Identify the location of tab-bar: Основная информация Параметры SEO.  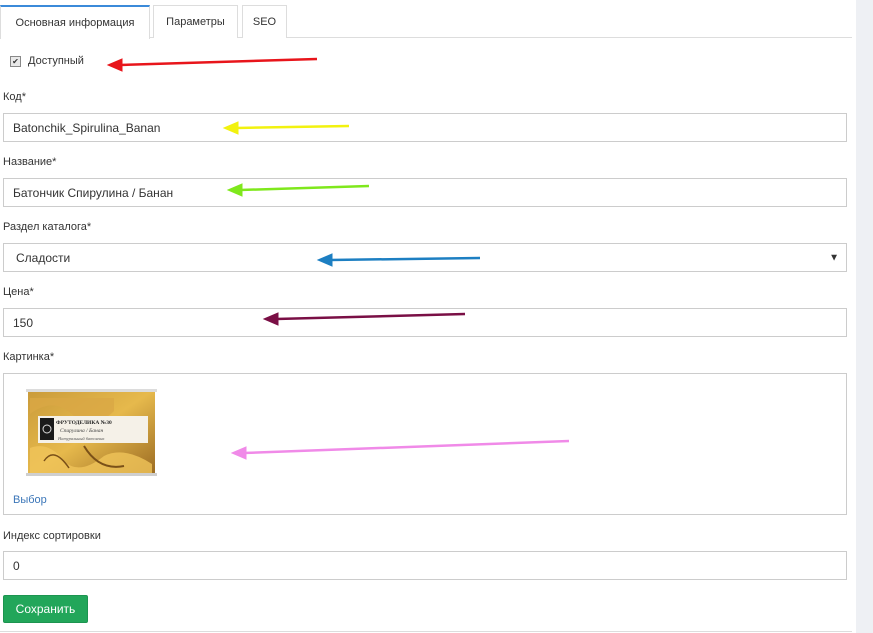
(426, 19).